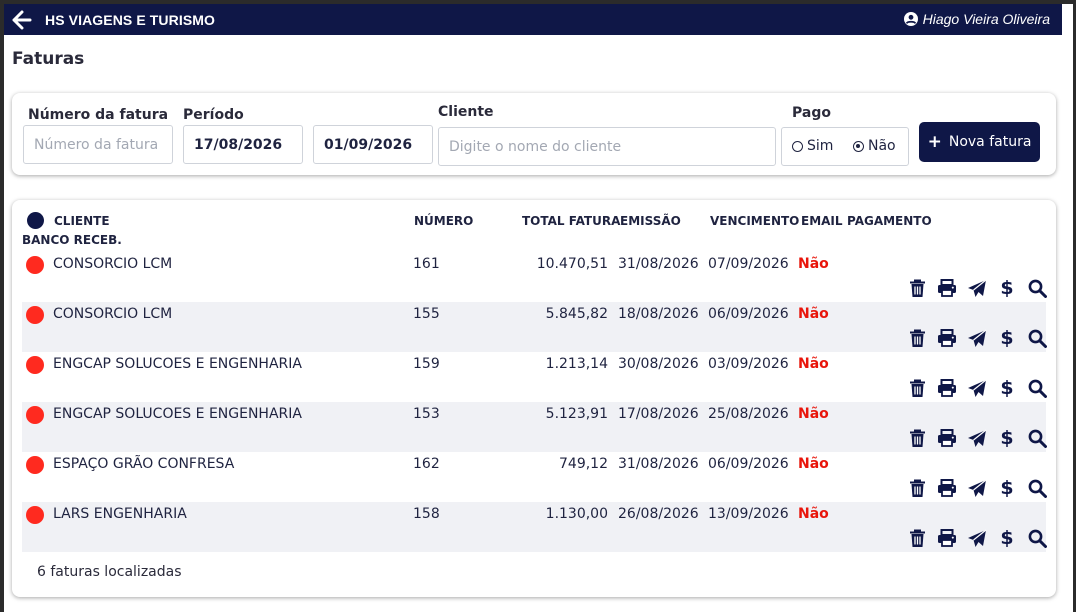  I want to click on cell-cliente: ESPAÇO GRÃO CONFRESA, so click(144, 464).